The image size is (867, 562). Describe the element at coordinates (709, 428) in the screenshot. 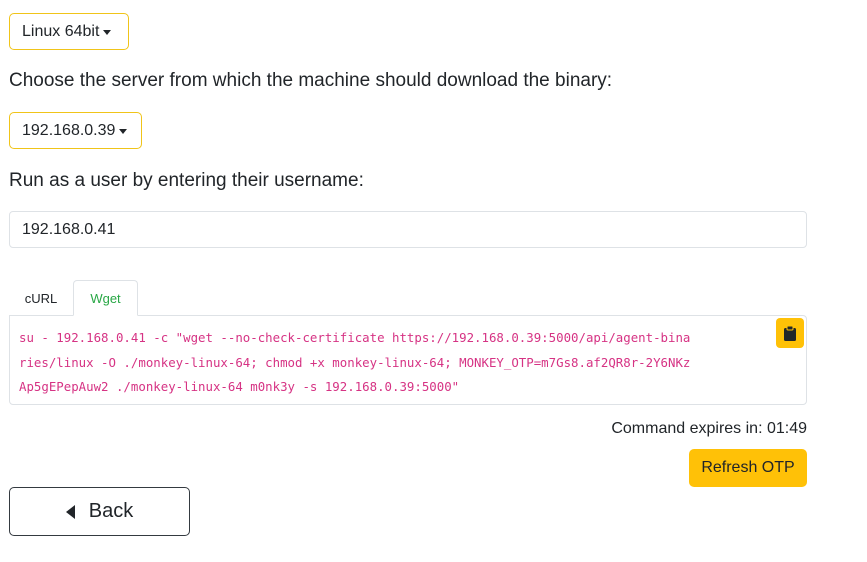

I see `command-expiry-text: Command expires in: 01:49` at that location.